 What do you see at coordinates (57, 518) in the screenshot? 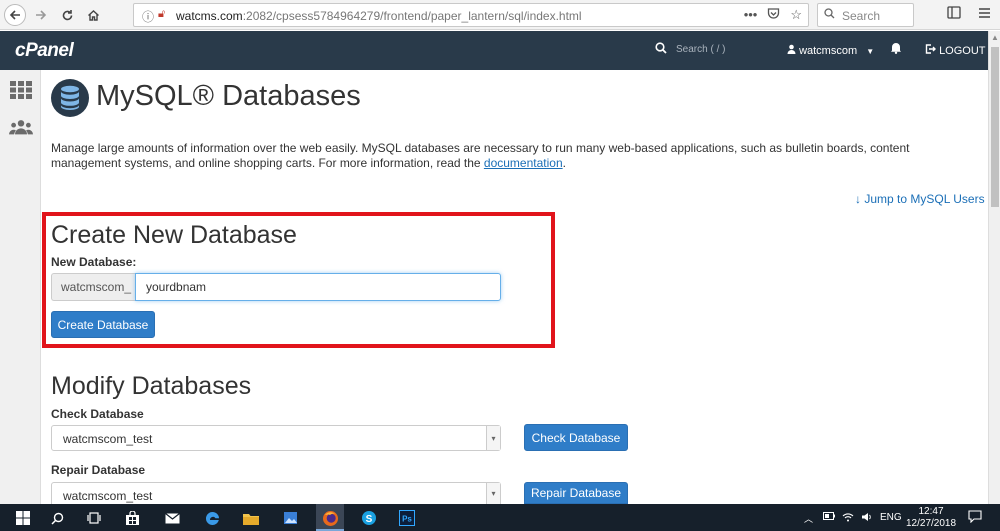
I see `taskbar-search-icon` at bounding box center [57, 518].